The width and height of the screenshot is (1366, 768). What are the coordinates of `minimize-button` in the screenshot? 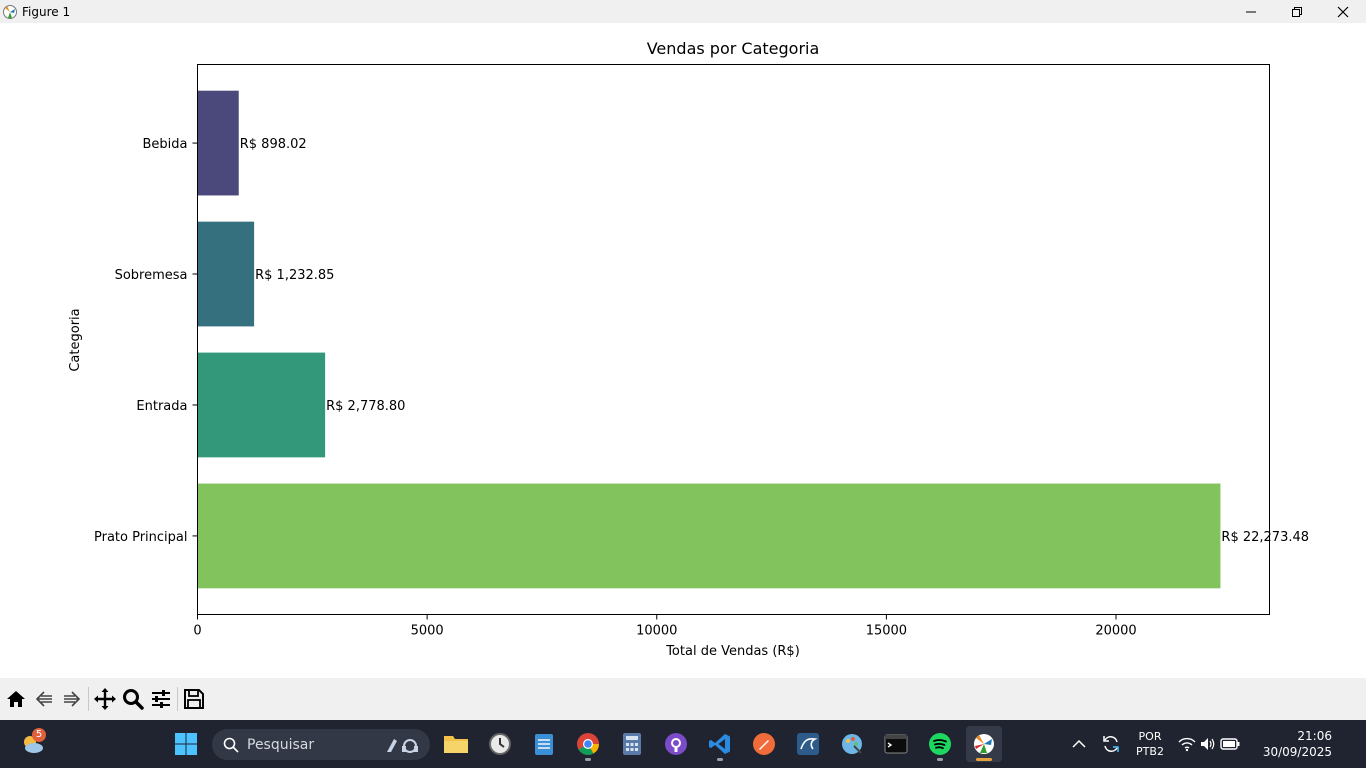 It's located at (1251, 11).